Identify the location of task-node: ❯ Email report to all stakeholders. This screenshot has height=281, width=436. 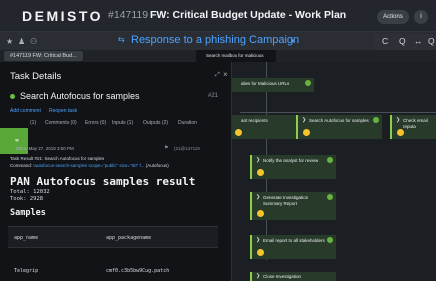
(293, 247).